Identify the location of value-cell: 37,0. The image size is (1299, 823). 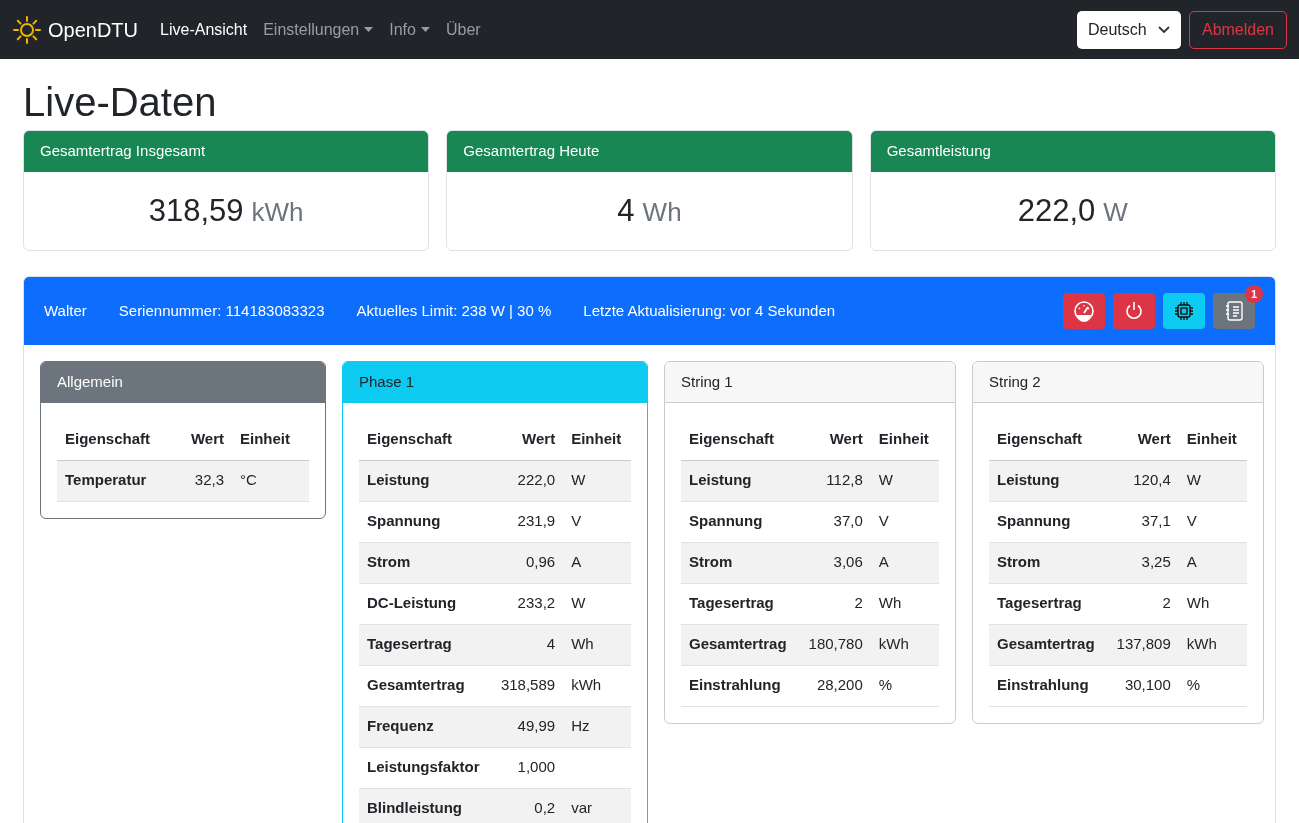
(834, 521).